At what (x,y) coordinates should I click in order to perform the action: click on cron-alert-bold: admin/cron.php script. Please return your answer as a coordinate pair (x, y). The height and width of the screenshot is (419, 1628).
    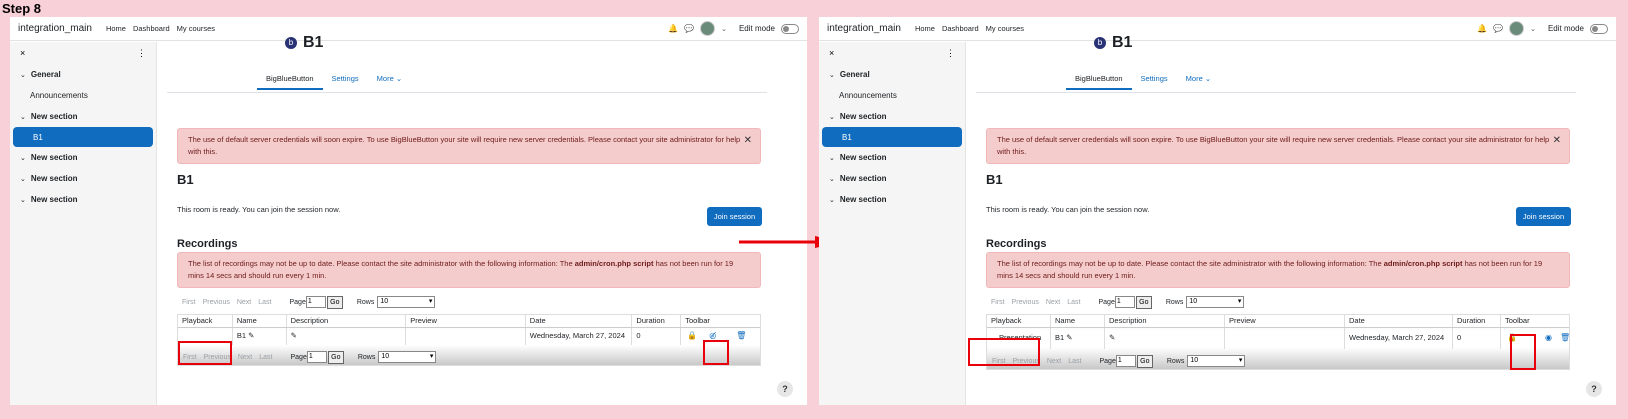
    Looking at the image, I should click on (614, 263).